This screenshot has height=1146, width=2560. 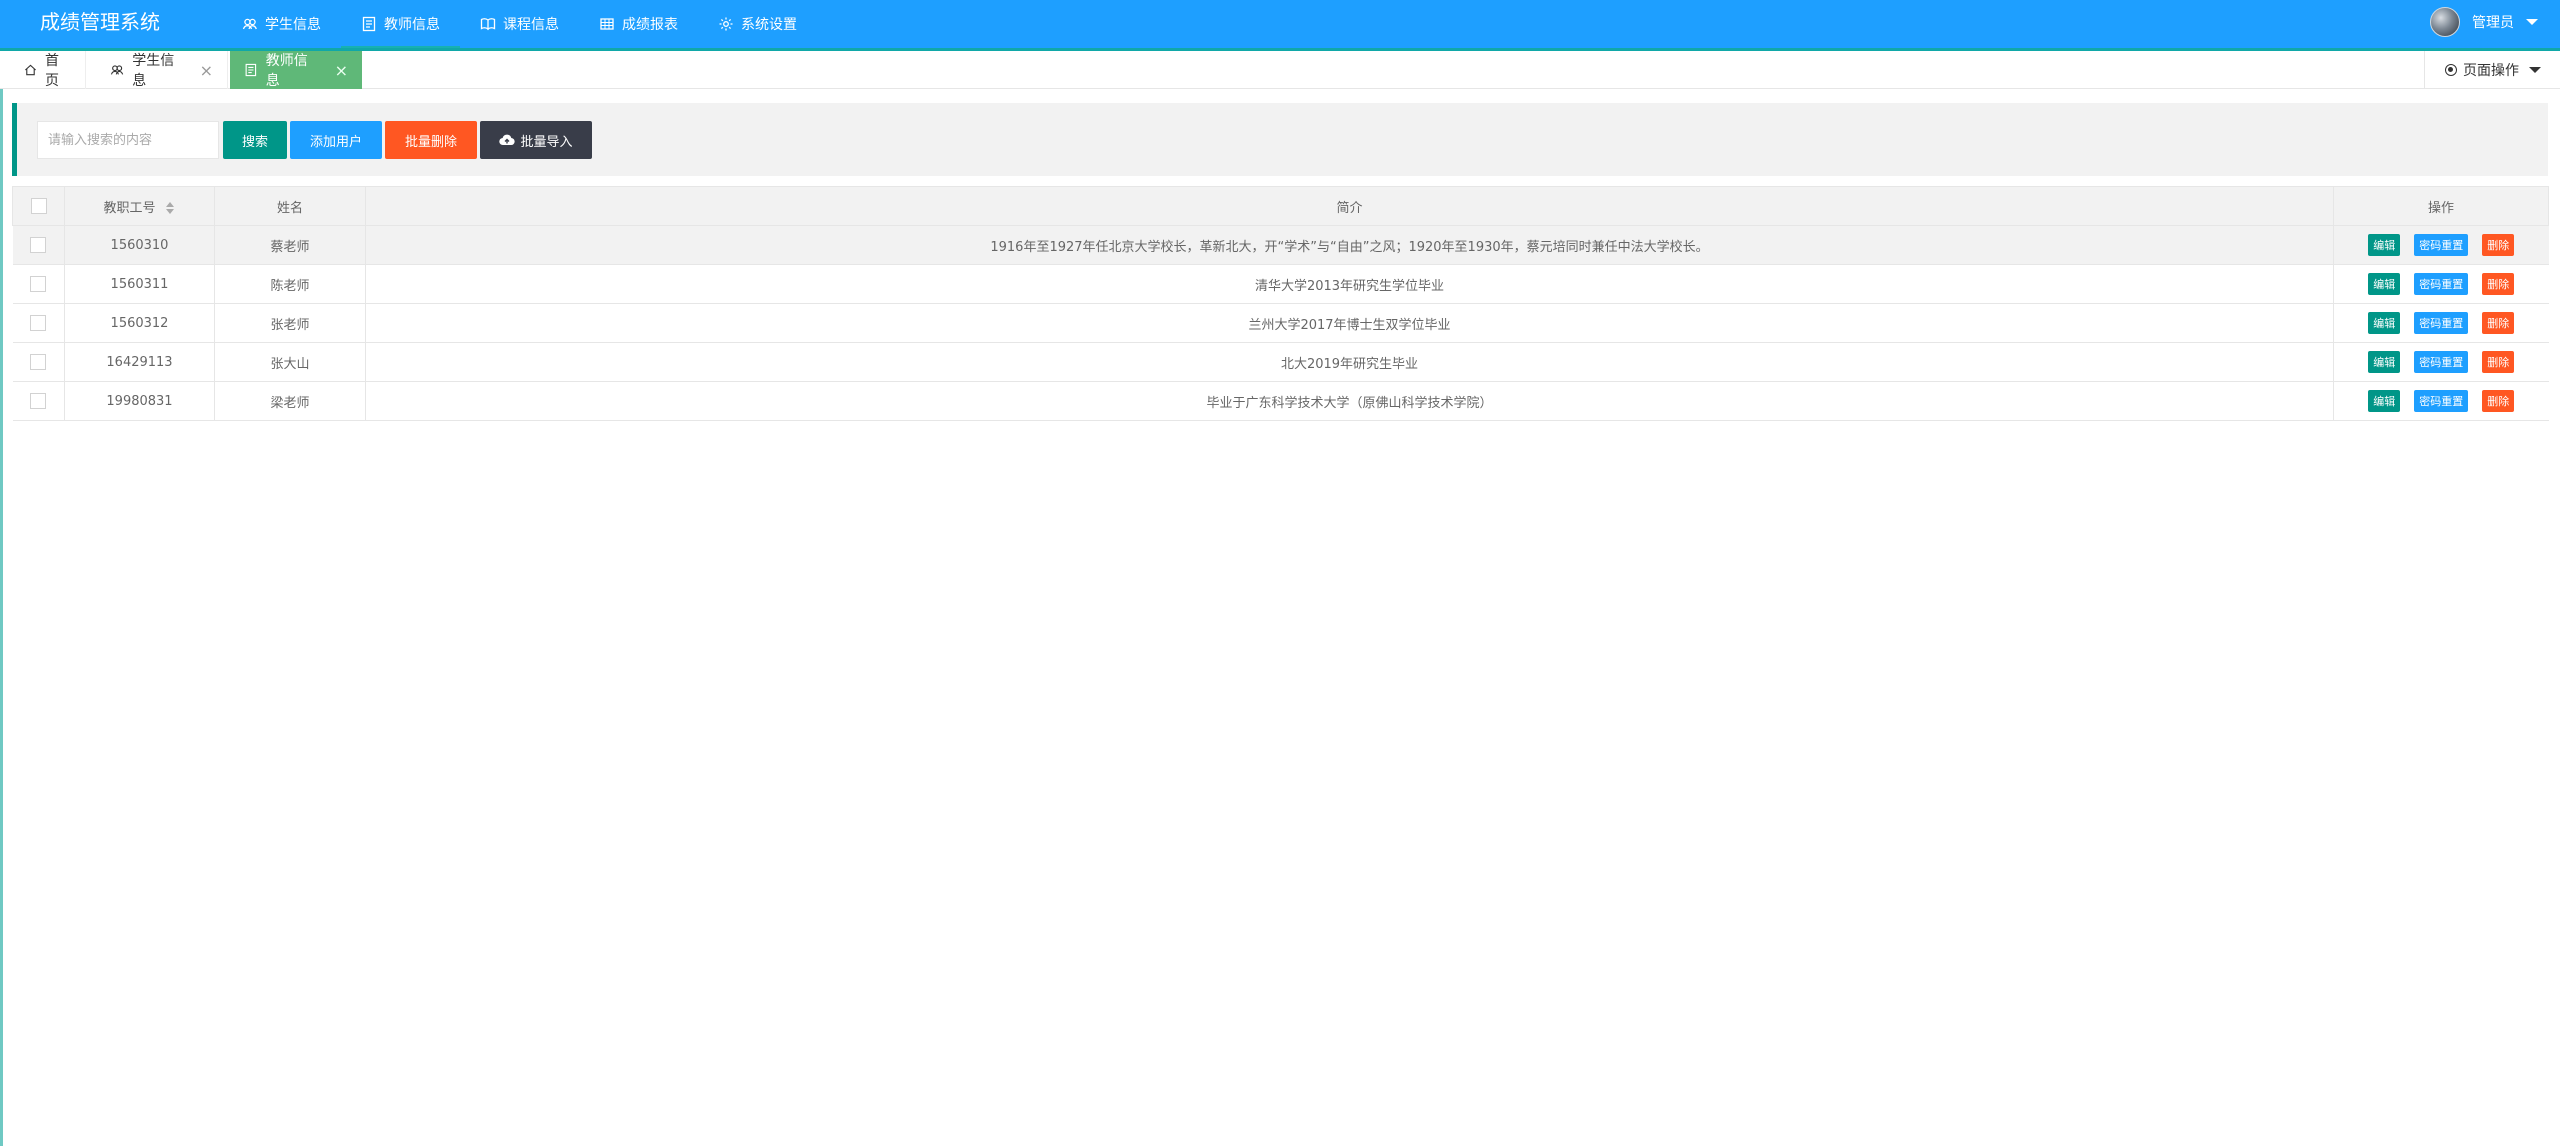 I want to click on target-icon, so click(x=2451, y=70).